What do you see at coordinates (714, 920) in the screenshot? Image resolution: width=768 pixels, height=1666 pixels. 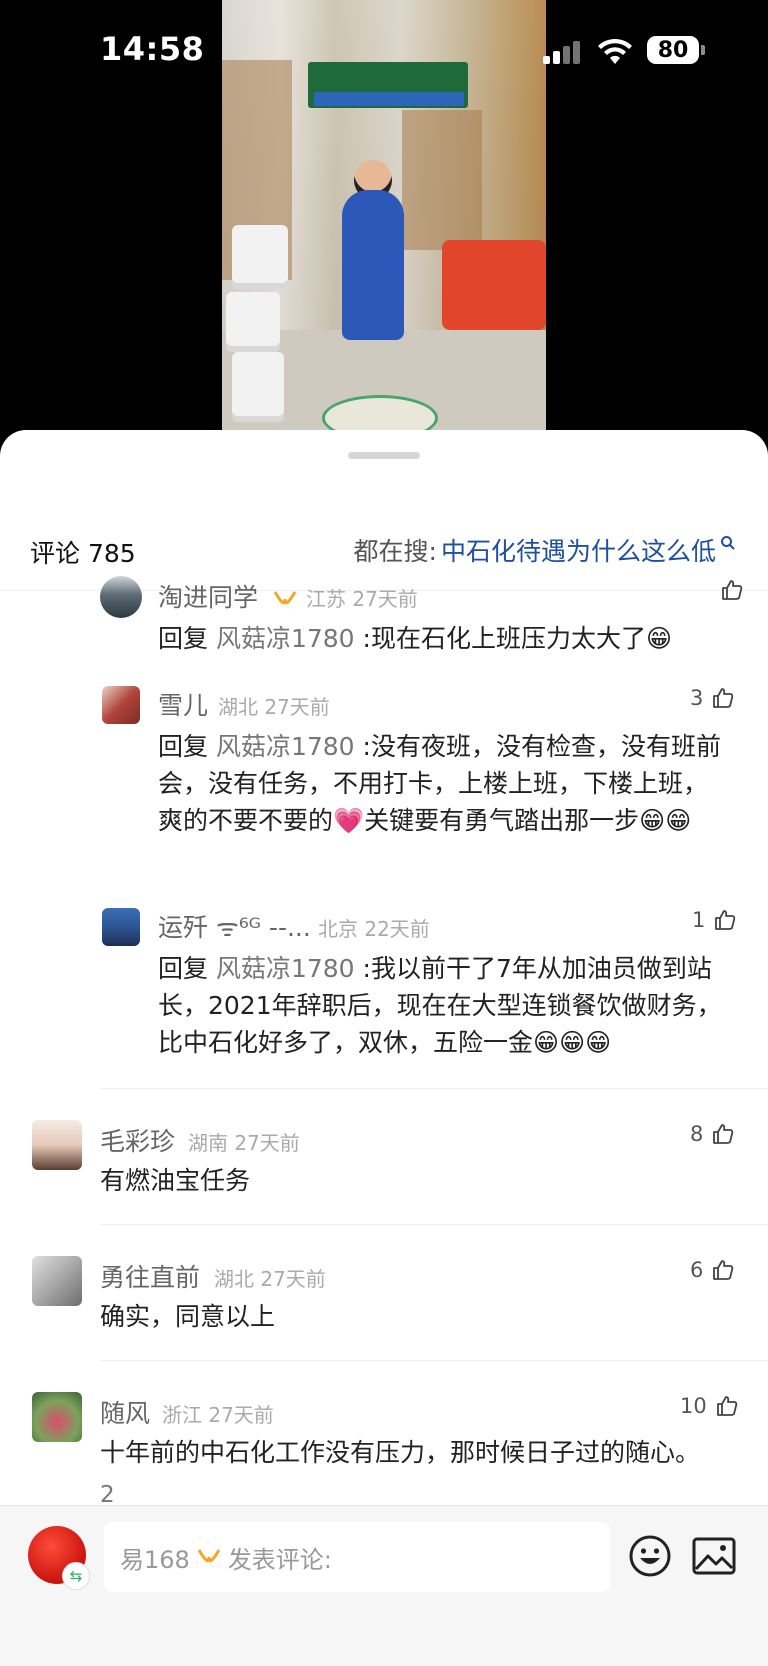 I see `like-button: 1` at bounding box center [714, 920].